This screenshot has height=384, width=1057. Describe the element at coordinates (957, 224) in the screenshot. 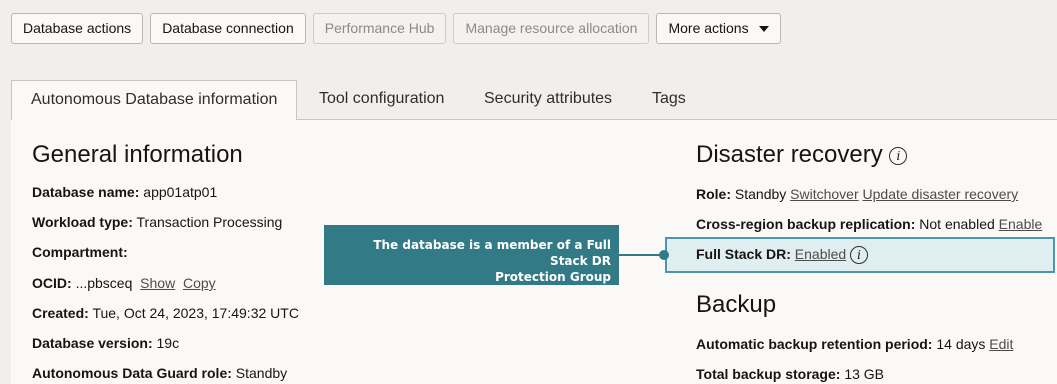

I see `cross-region-backup-value: Not enabled` at that location.